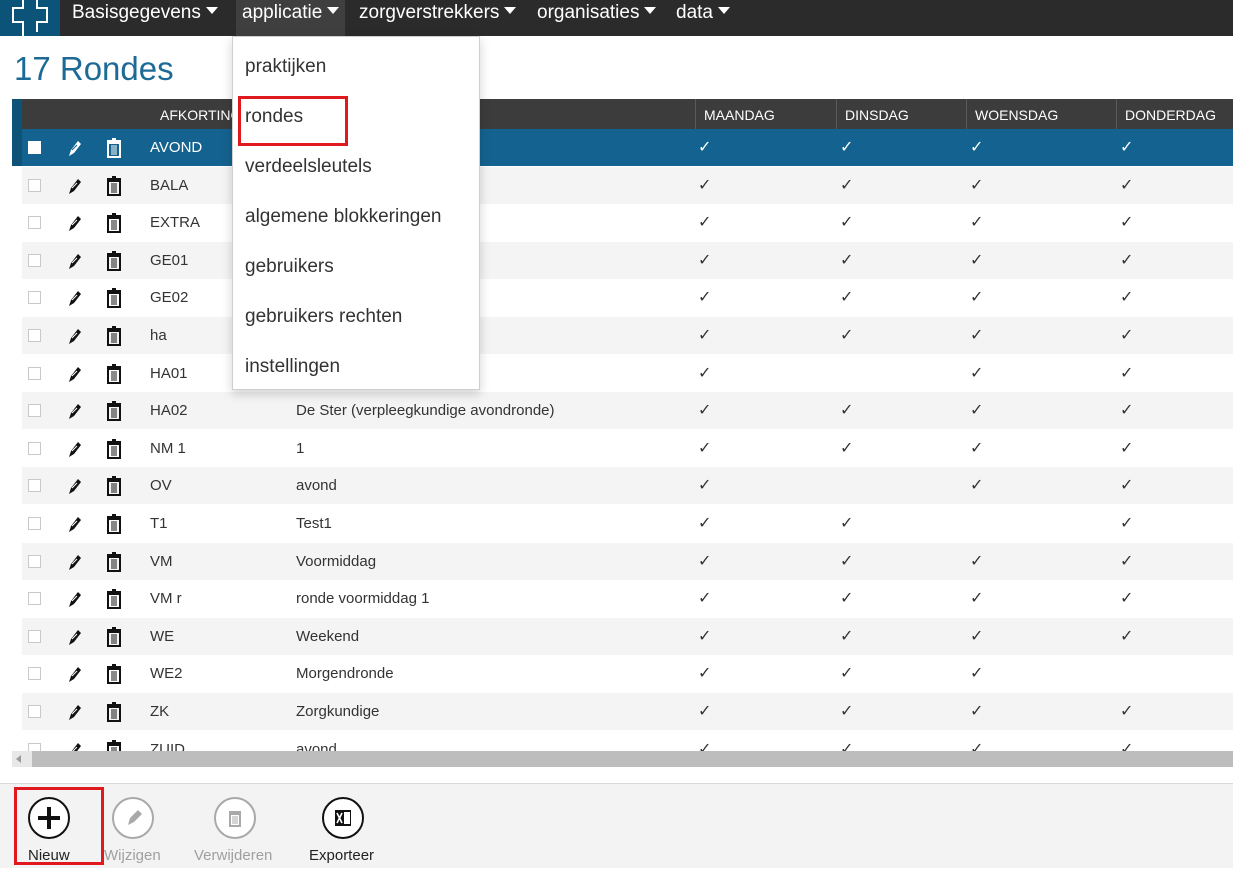  What do you see at coordinates (627, 636) in the screenshot?
I see `table-row: WE Weekend ✓ ✓ ✓ ✓` at bounding box center [627, 636].